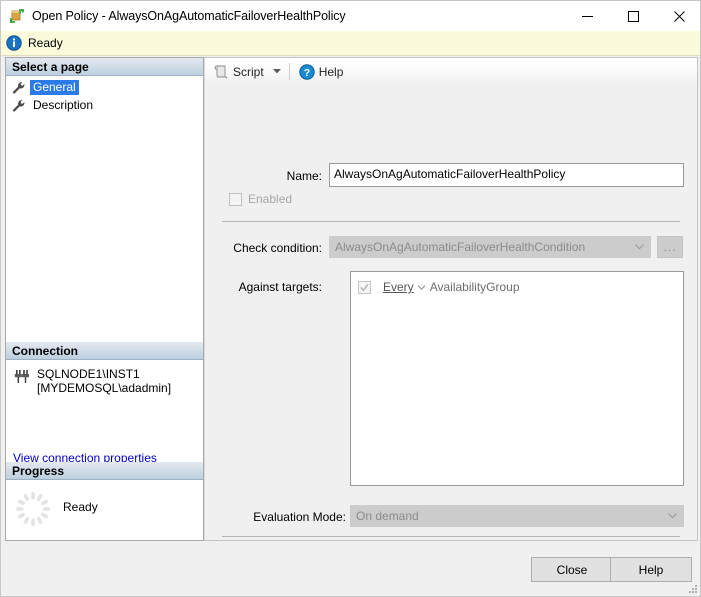  Describe the element at coordinates (88, 374) in the screenshot. I see `connection-server: SQLNODE1\INST1` at that location.